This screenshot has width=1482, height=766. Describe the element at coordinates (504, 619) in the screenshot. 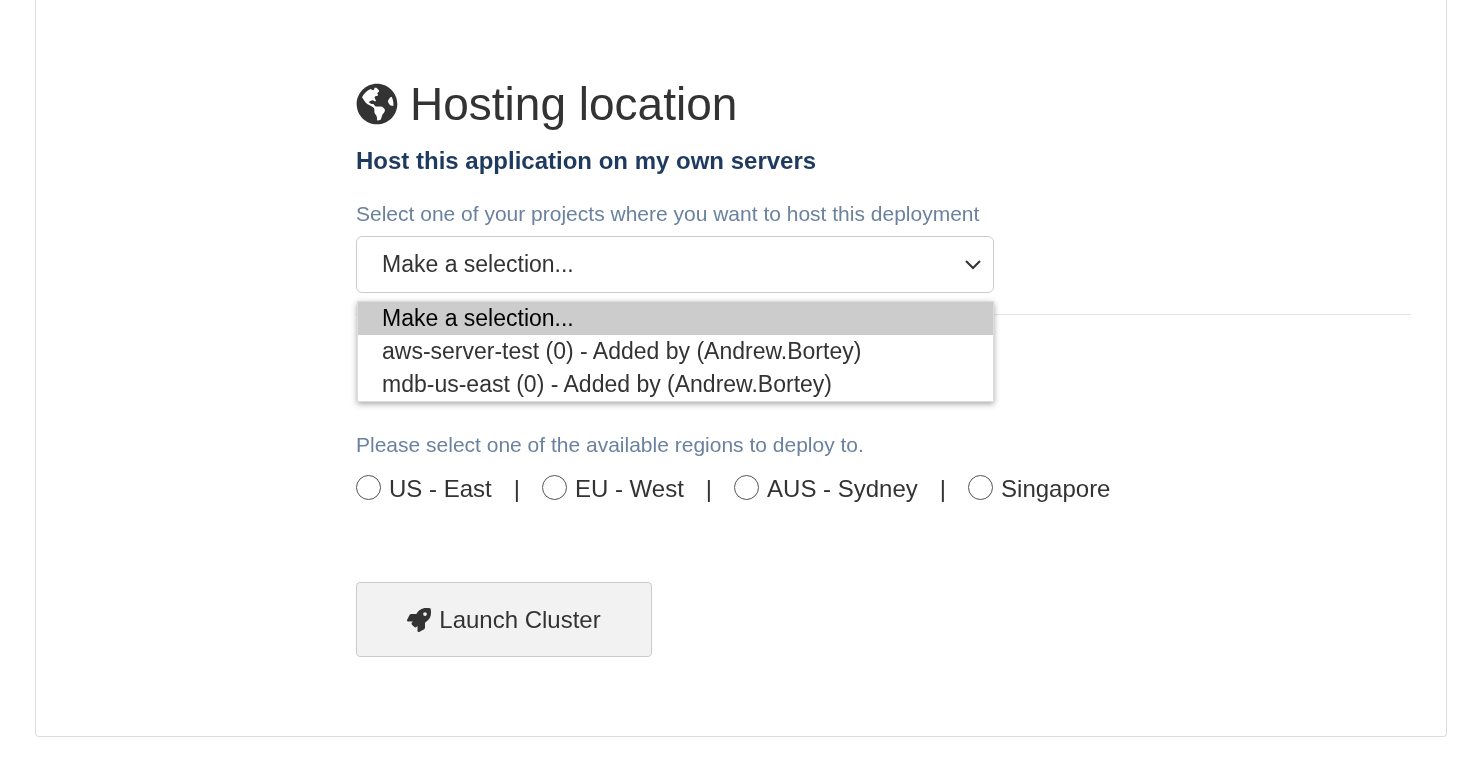

I see `launch-cluster-button: Launch Cluster` at that location.